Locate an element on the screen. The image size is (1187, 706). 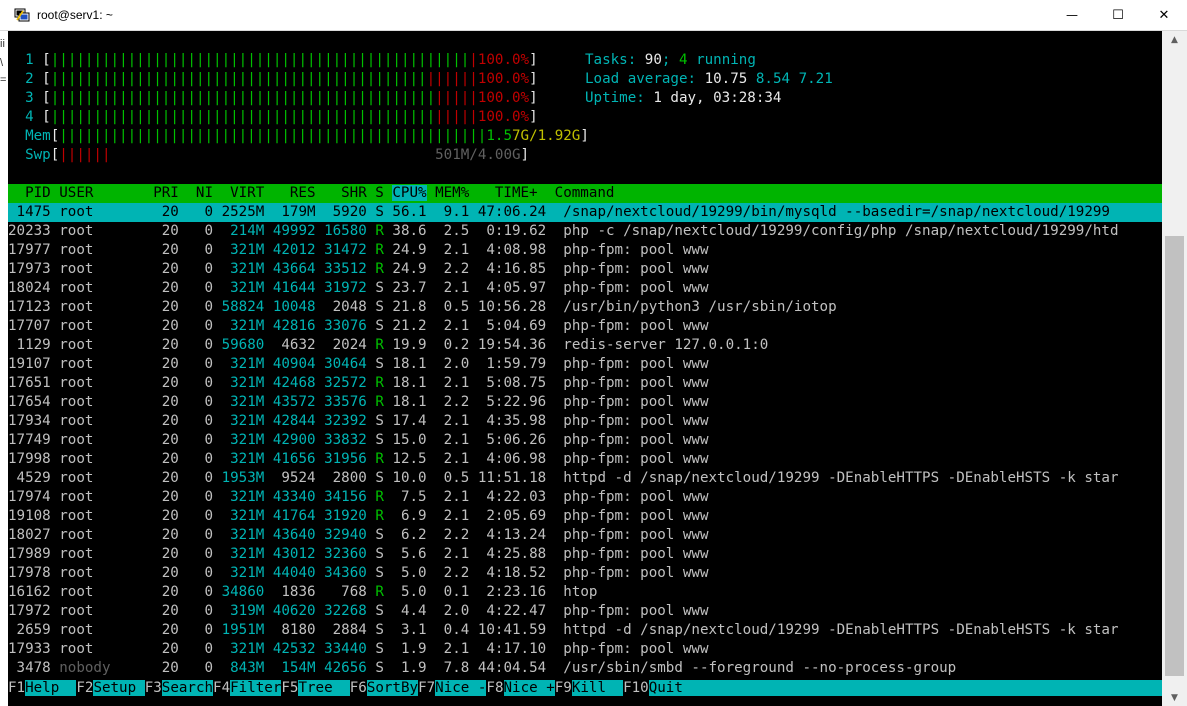
sort-column-cpu: CPU% is located at coordinates (409, 193).